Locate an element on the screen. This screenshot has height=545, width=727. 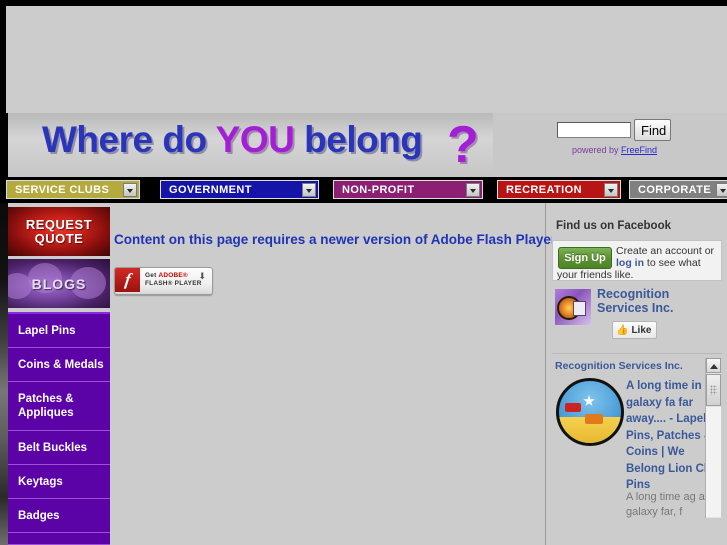
nav-item-recreation: RECREATION is located at coordinates (559, 189).